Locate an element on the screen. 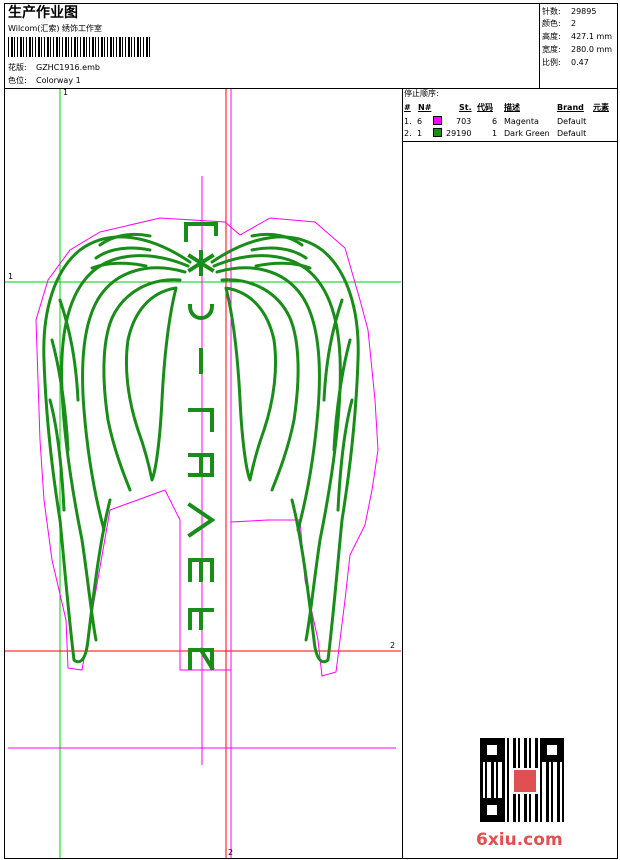  guide-label-bottom-2: 2 is located at coordinates (231, 852).